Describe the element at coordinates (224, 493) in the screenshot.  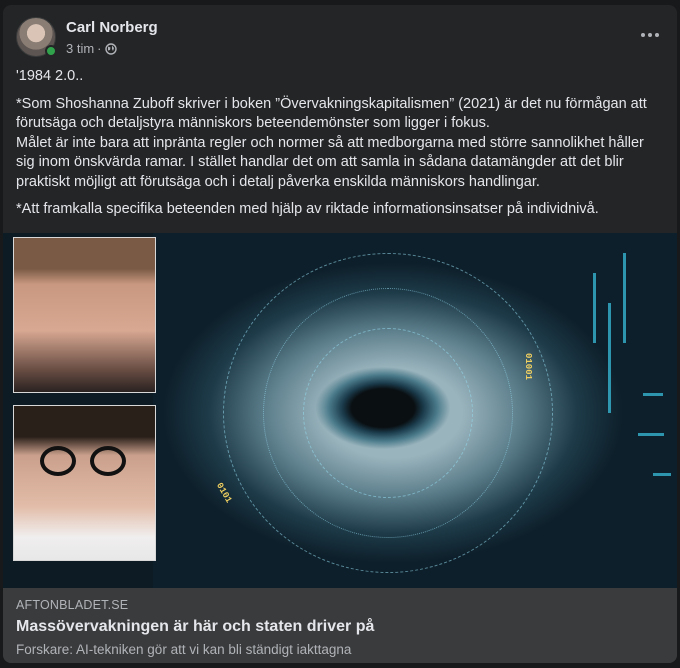
I see `binary-label: 0101` at that location.